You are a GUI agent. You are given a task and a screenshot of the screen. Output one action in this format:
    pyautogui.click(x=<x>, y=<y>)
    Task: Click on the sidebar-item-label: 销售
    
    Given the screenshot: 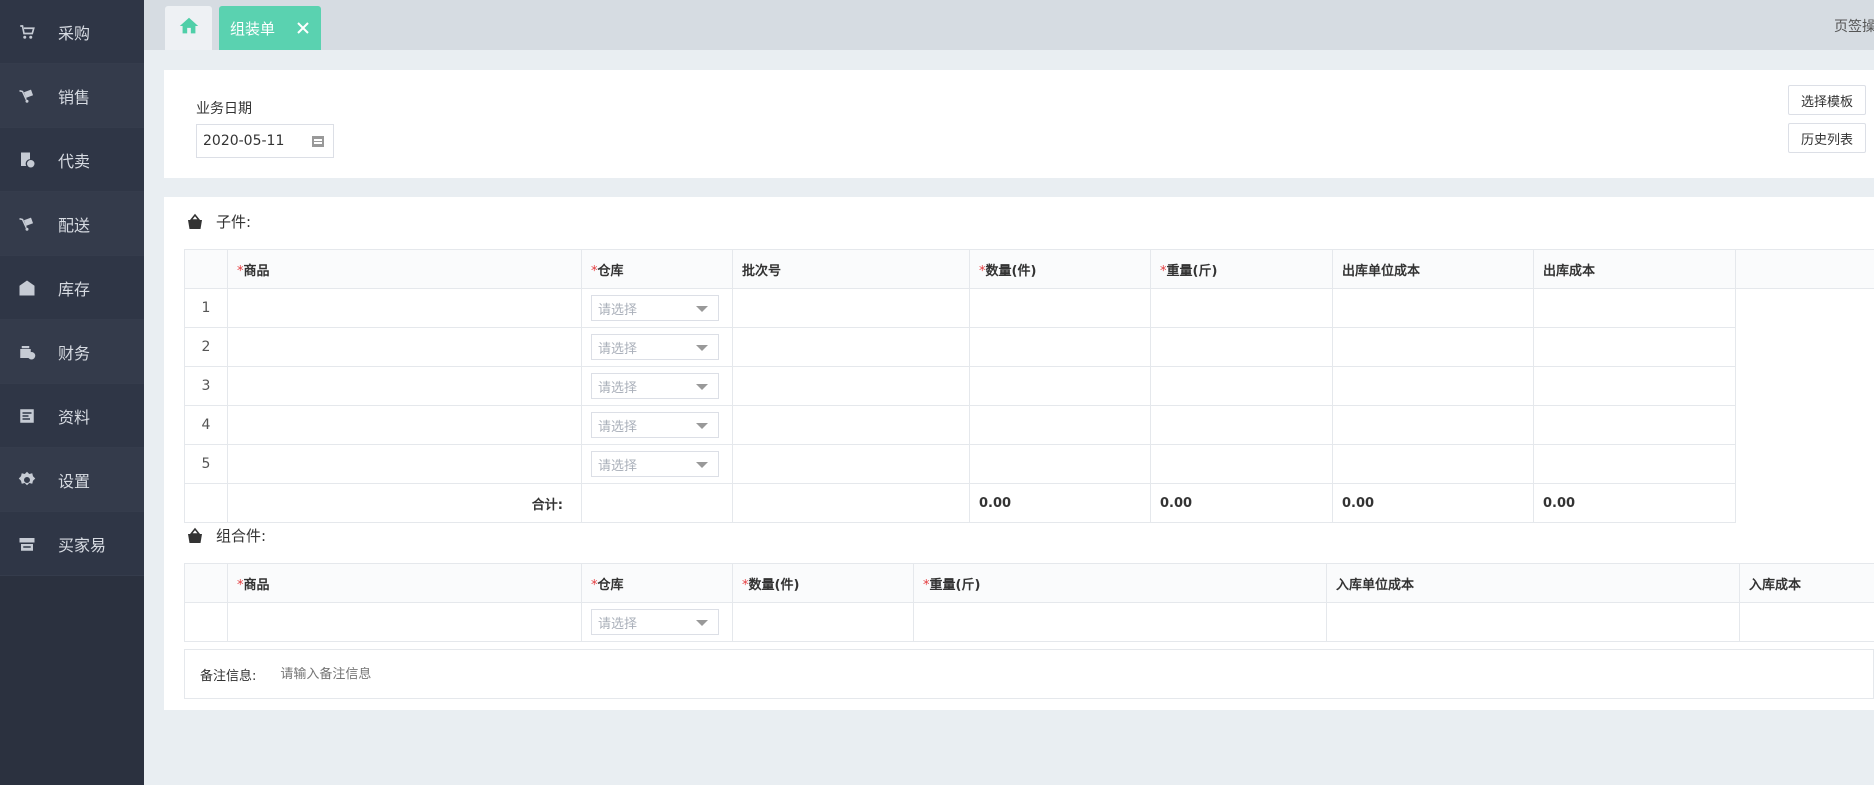 What is the action you would take?
    pyautogui.click(x=74, y=97)
    